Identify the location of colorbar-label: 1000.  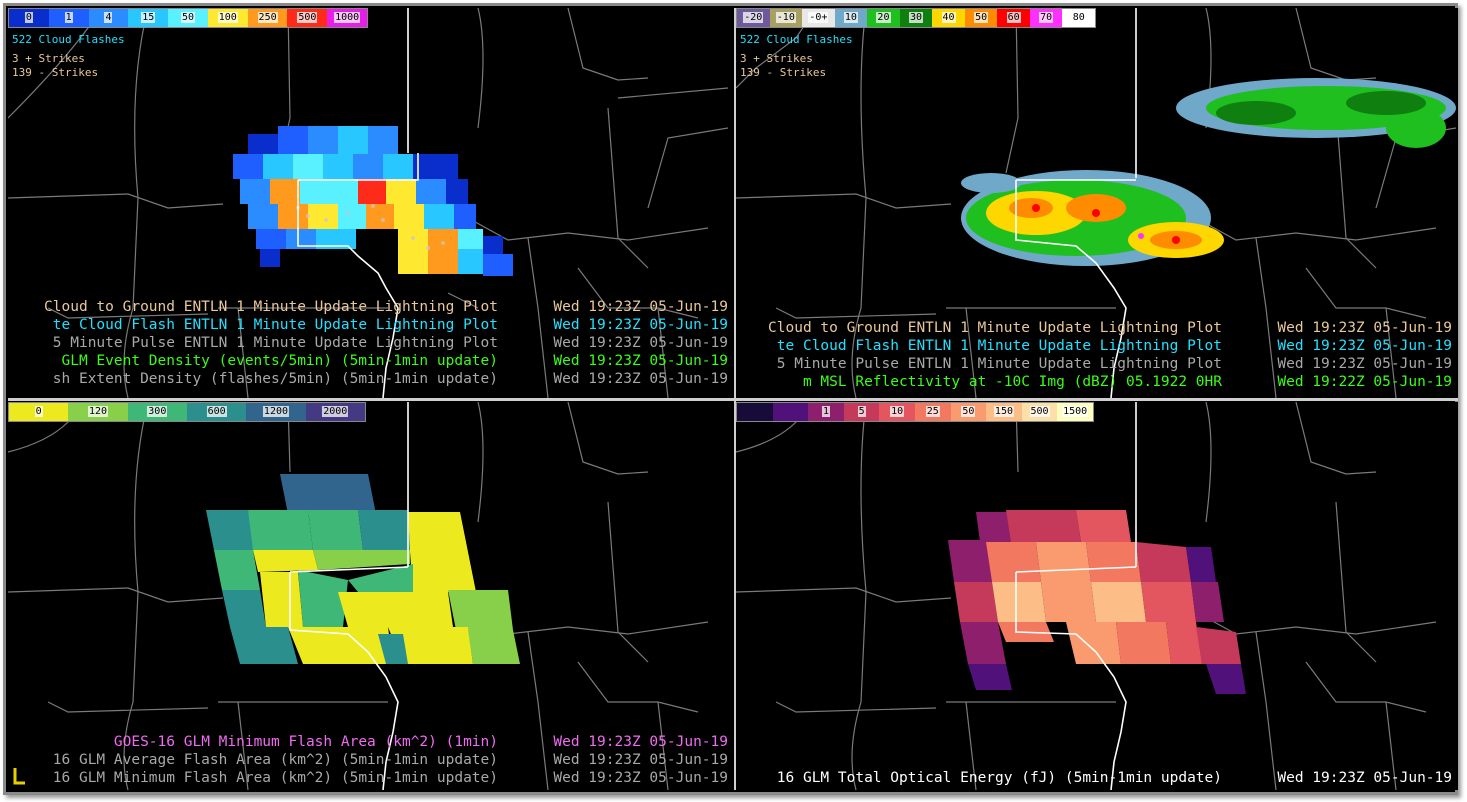
(347, 17).